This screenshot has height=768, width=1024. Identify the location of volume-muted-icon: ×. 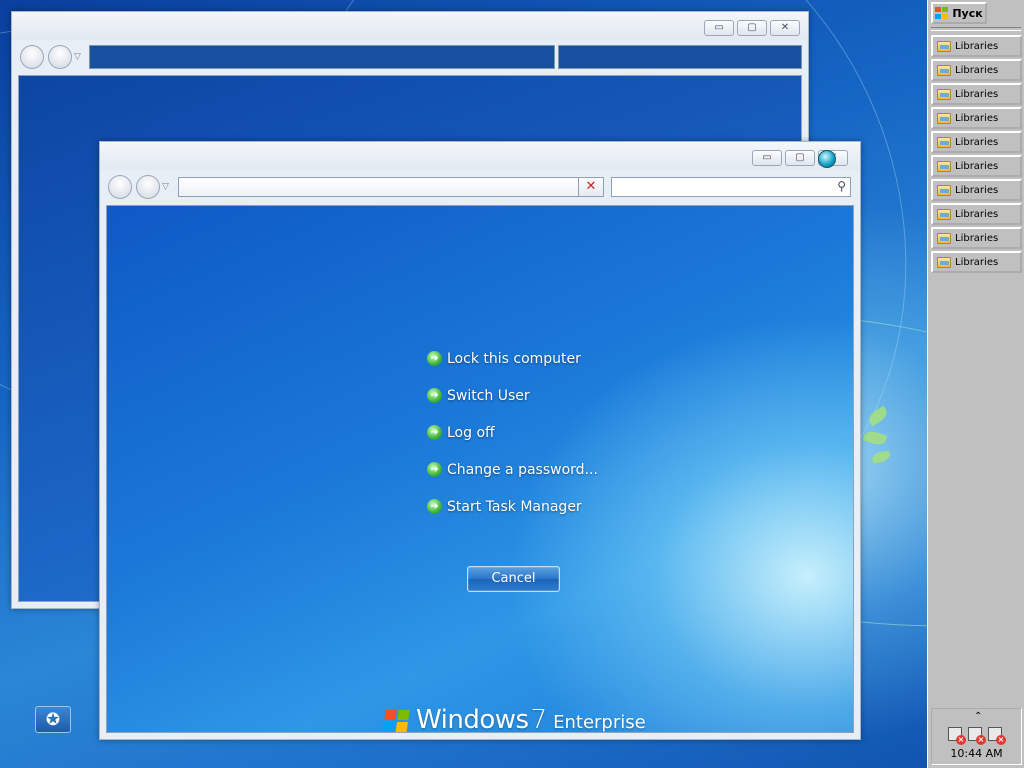
(997, 736).